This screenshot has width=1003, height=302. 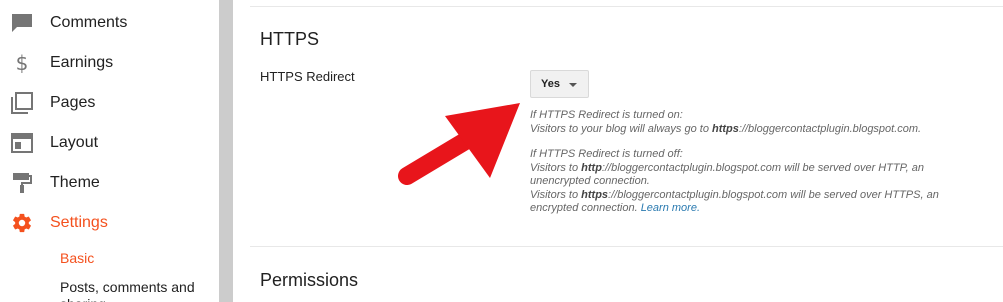 What do you see at coordinates (22, 103) in the screenshot?
I see `pages-icon` at bounding box center [22, 103].